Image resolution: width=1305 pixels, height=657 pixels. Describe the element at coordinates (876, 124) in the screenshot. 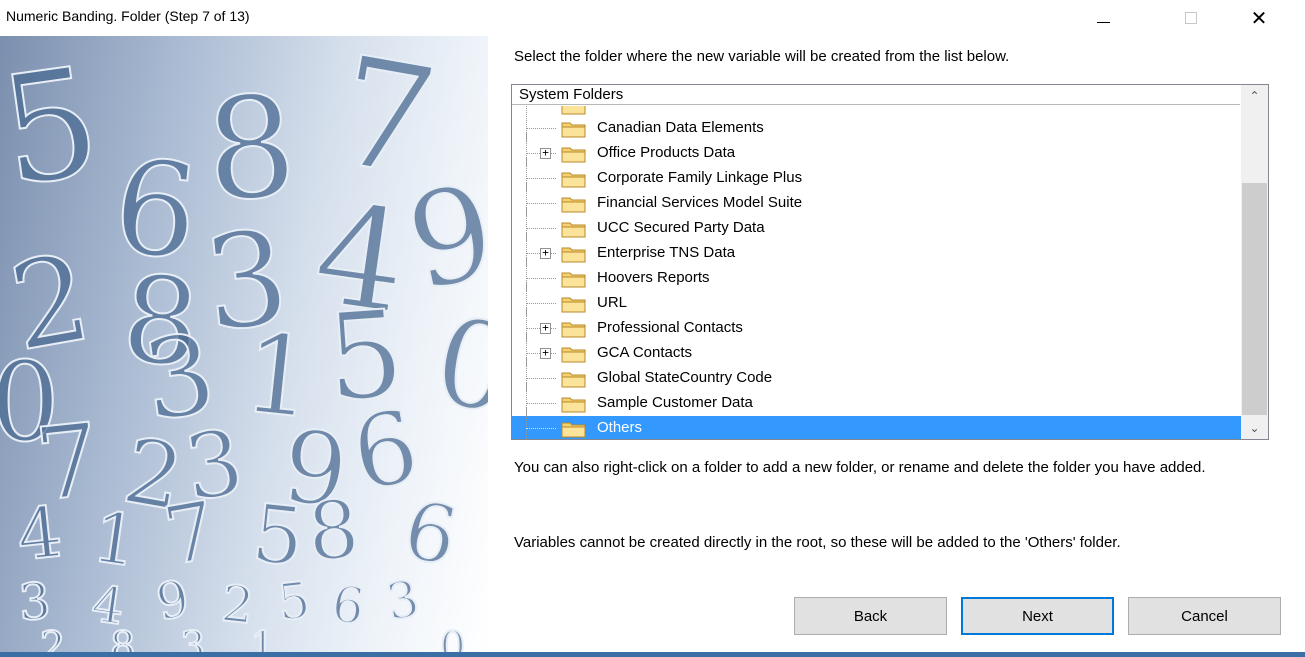

I see `tree-row: Canadian Data Elements` at that location.